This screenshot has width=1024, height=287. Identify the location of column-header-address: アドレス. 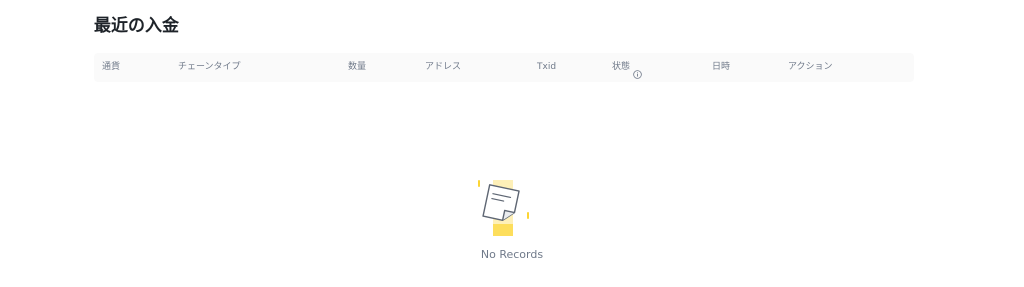
(443, 67).